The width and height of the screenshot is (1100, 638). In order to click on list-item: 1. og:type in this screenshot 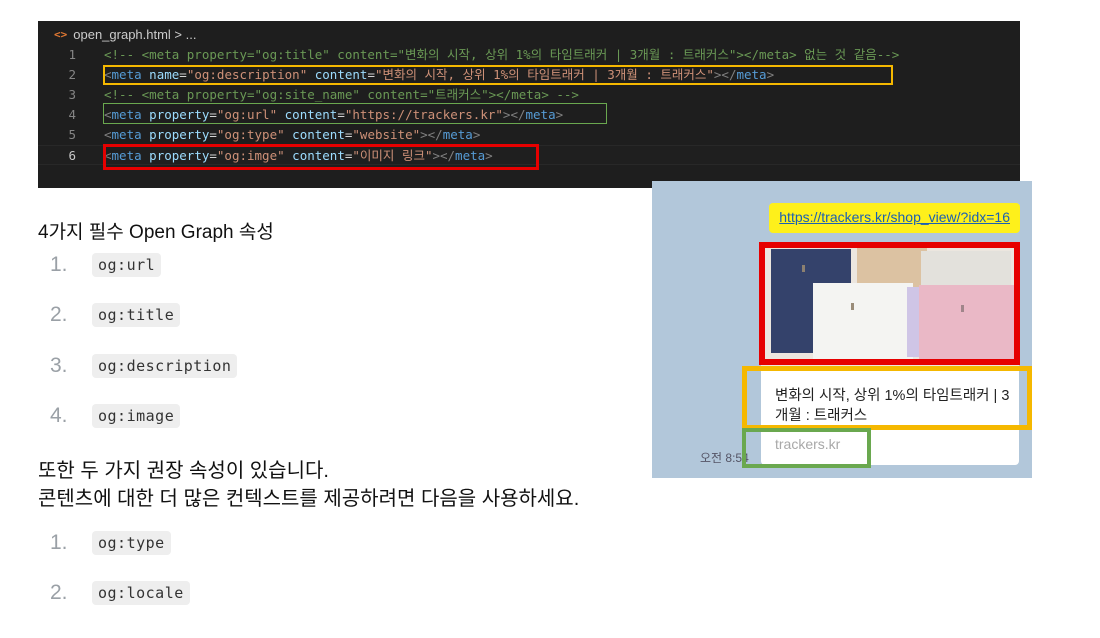, I will do `click(110, 543)`.